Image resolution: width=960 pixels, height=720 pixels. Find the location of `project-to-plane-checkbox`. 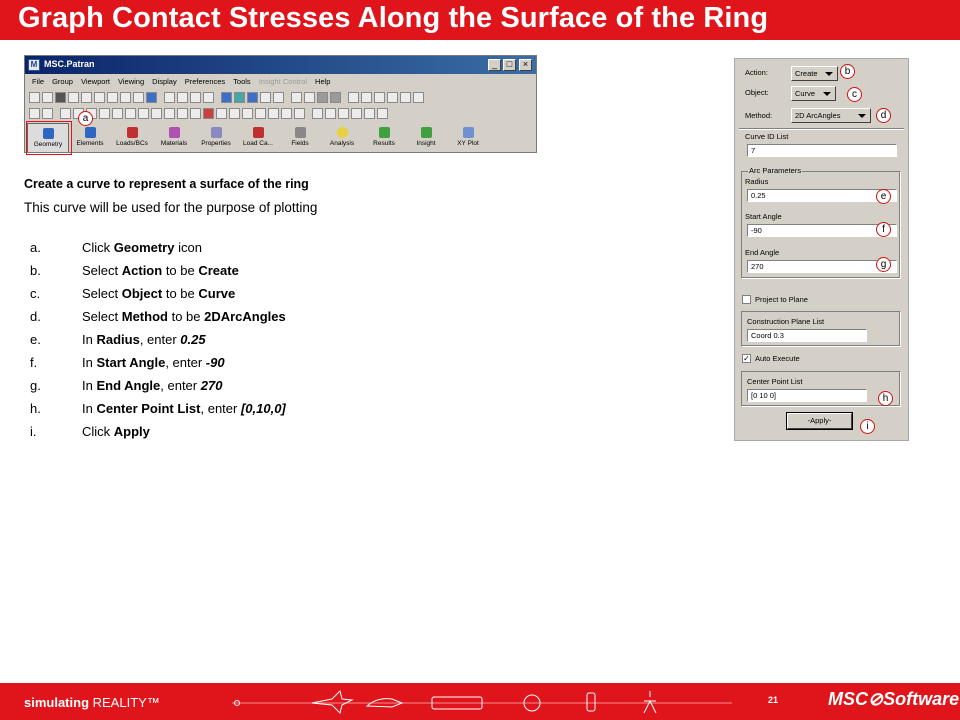

project-to-plane-checkbox is located at coordinates (746, 299).